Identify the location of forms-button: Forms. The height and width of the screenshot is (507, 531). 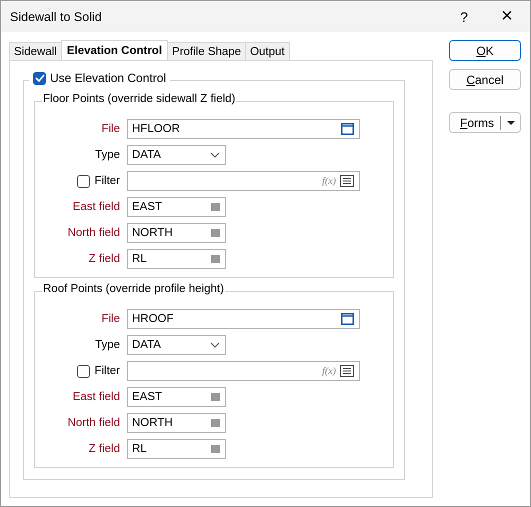
(485, 122).